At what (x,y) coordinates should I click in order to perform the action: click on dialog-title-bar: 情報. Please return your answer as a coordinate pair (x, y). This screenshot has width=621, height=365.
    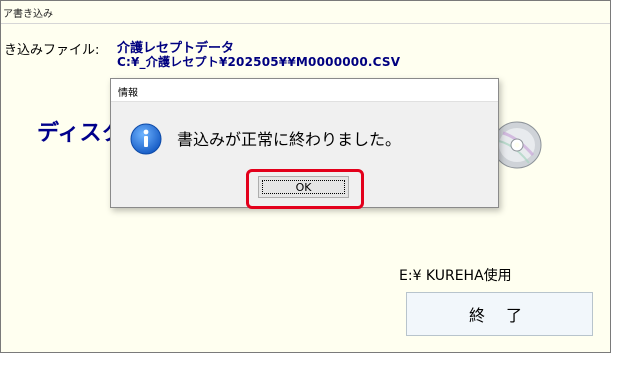
    Looking at the image, I should click on (304, 90).